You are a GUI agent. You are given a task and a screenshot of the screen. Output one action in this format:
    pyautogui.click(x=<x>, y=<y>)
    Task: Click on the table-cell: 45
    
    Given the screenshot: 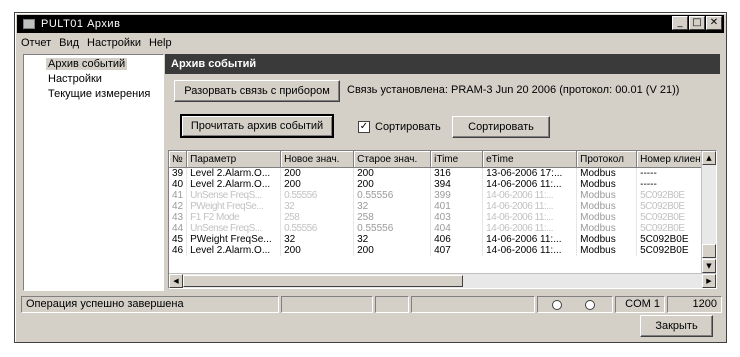 What is the action you would take?
    pyautogui.click(x=178, y=239)
    